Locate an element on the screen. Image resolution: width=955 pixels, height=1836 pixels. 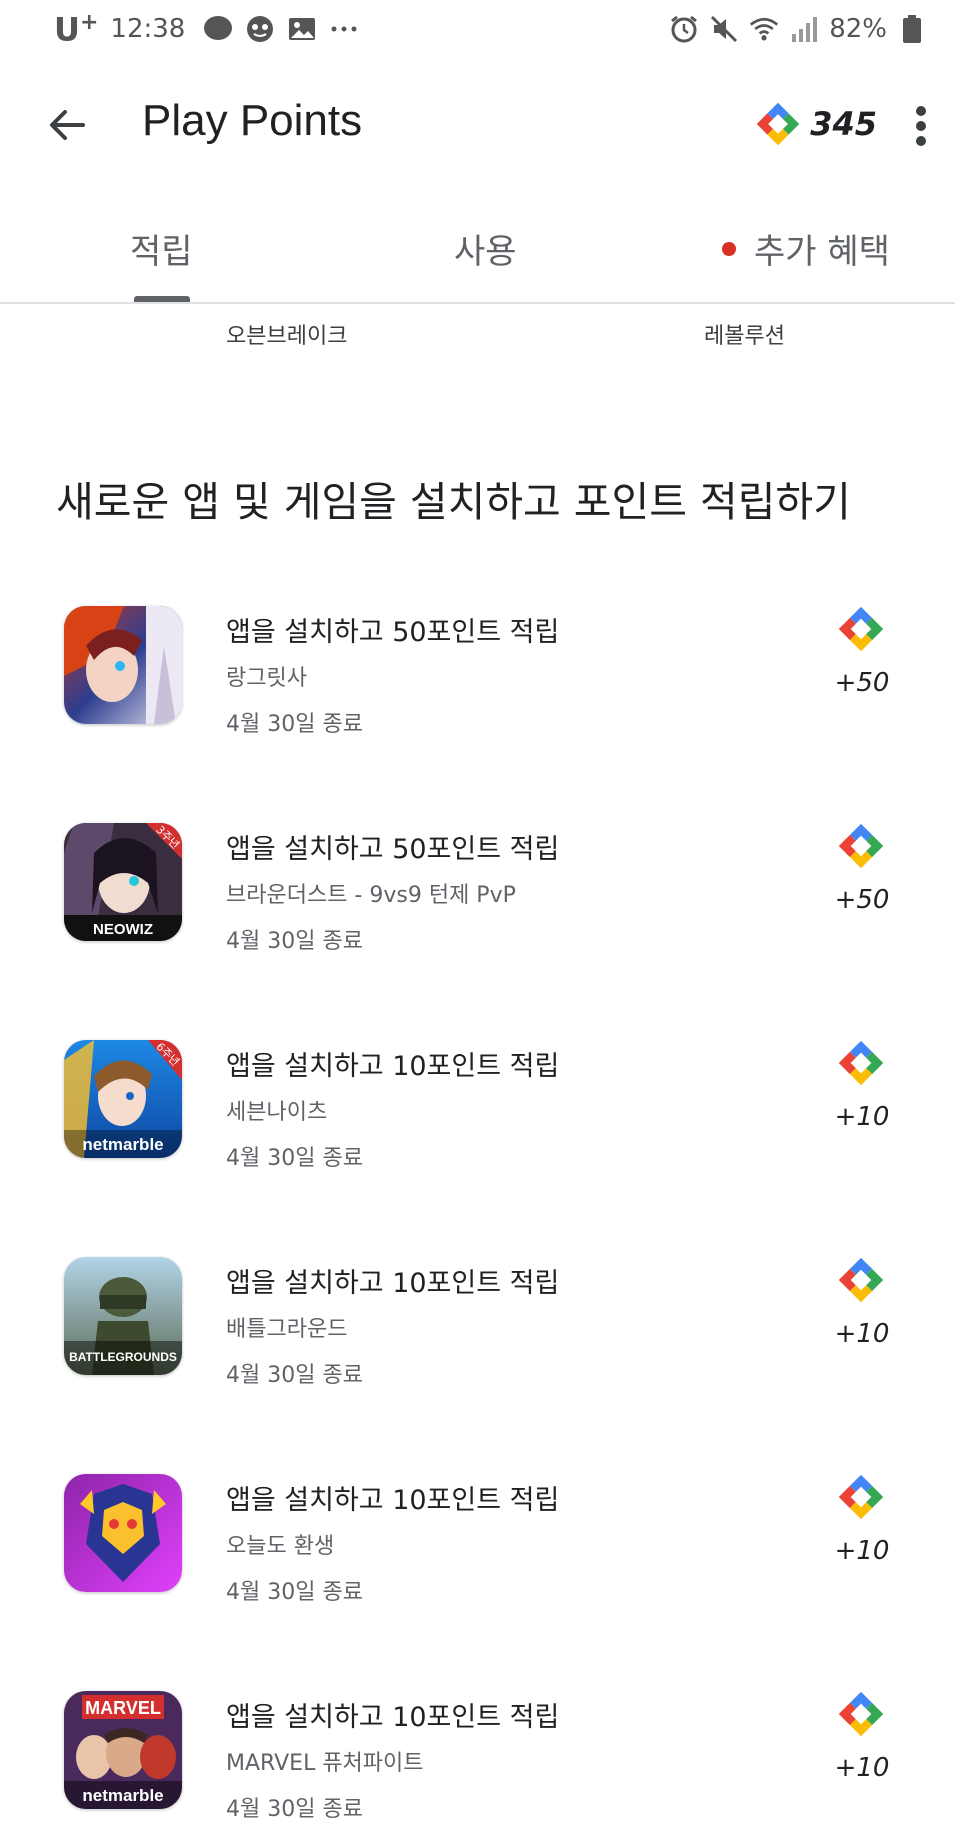
tab-extra-benefits: 추가 혜택 is located at coordinates (806, 248).